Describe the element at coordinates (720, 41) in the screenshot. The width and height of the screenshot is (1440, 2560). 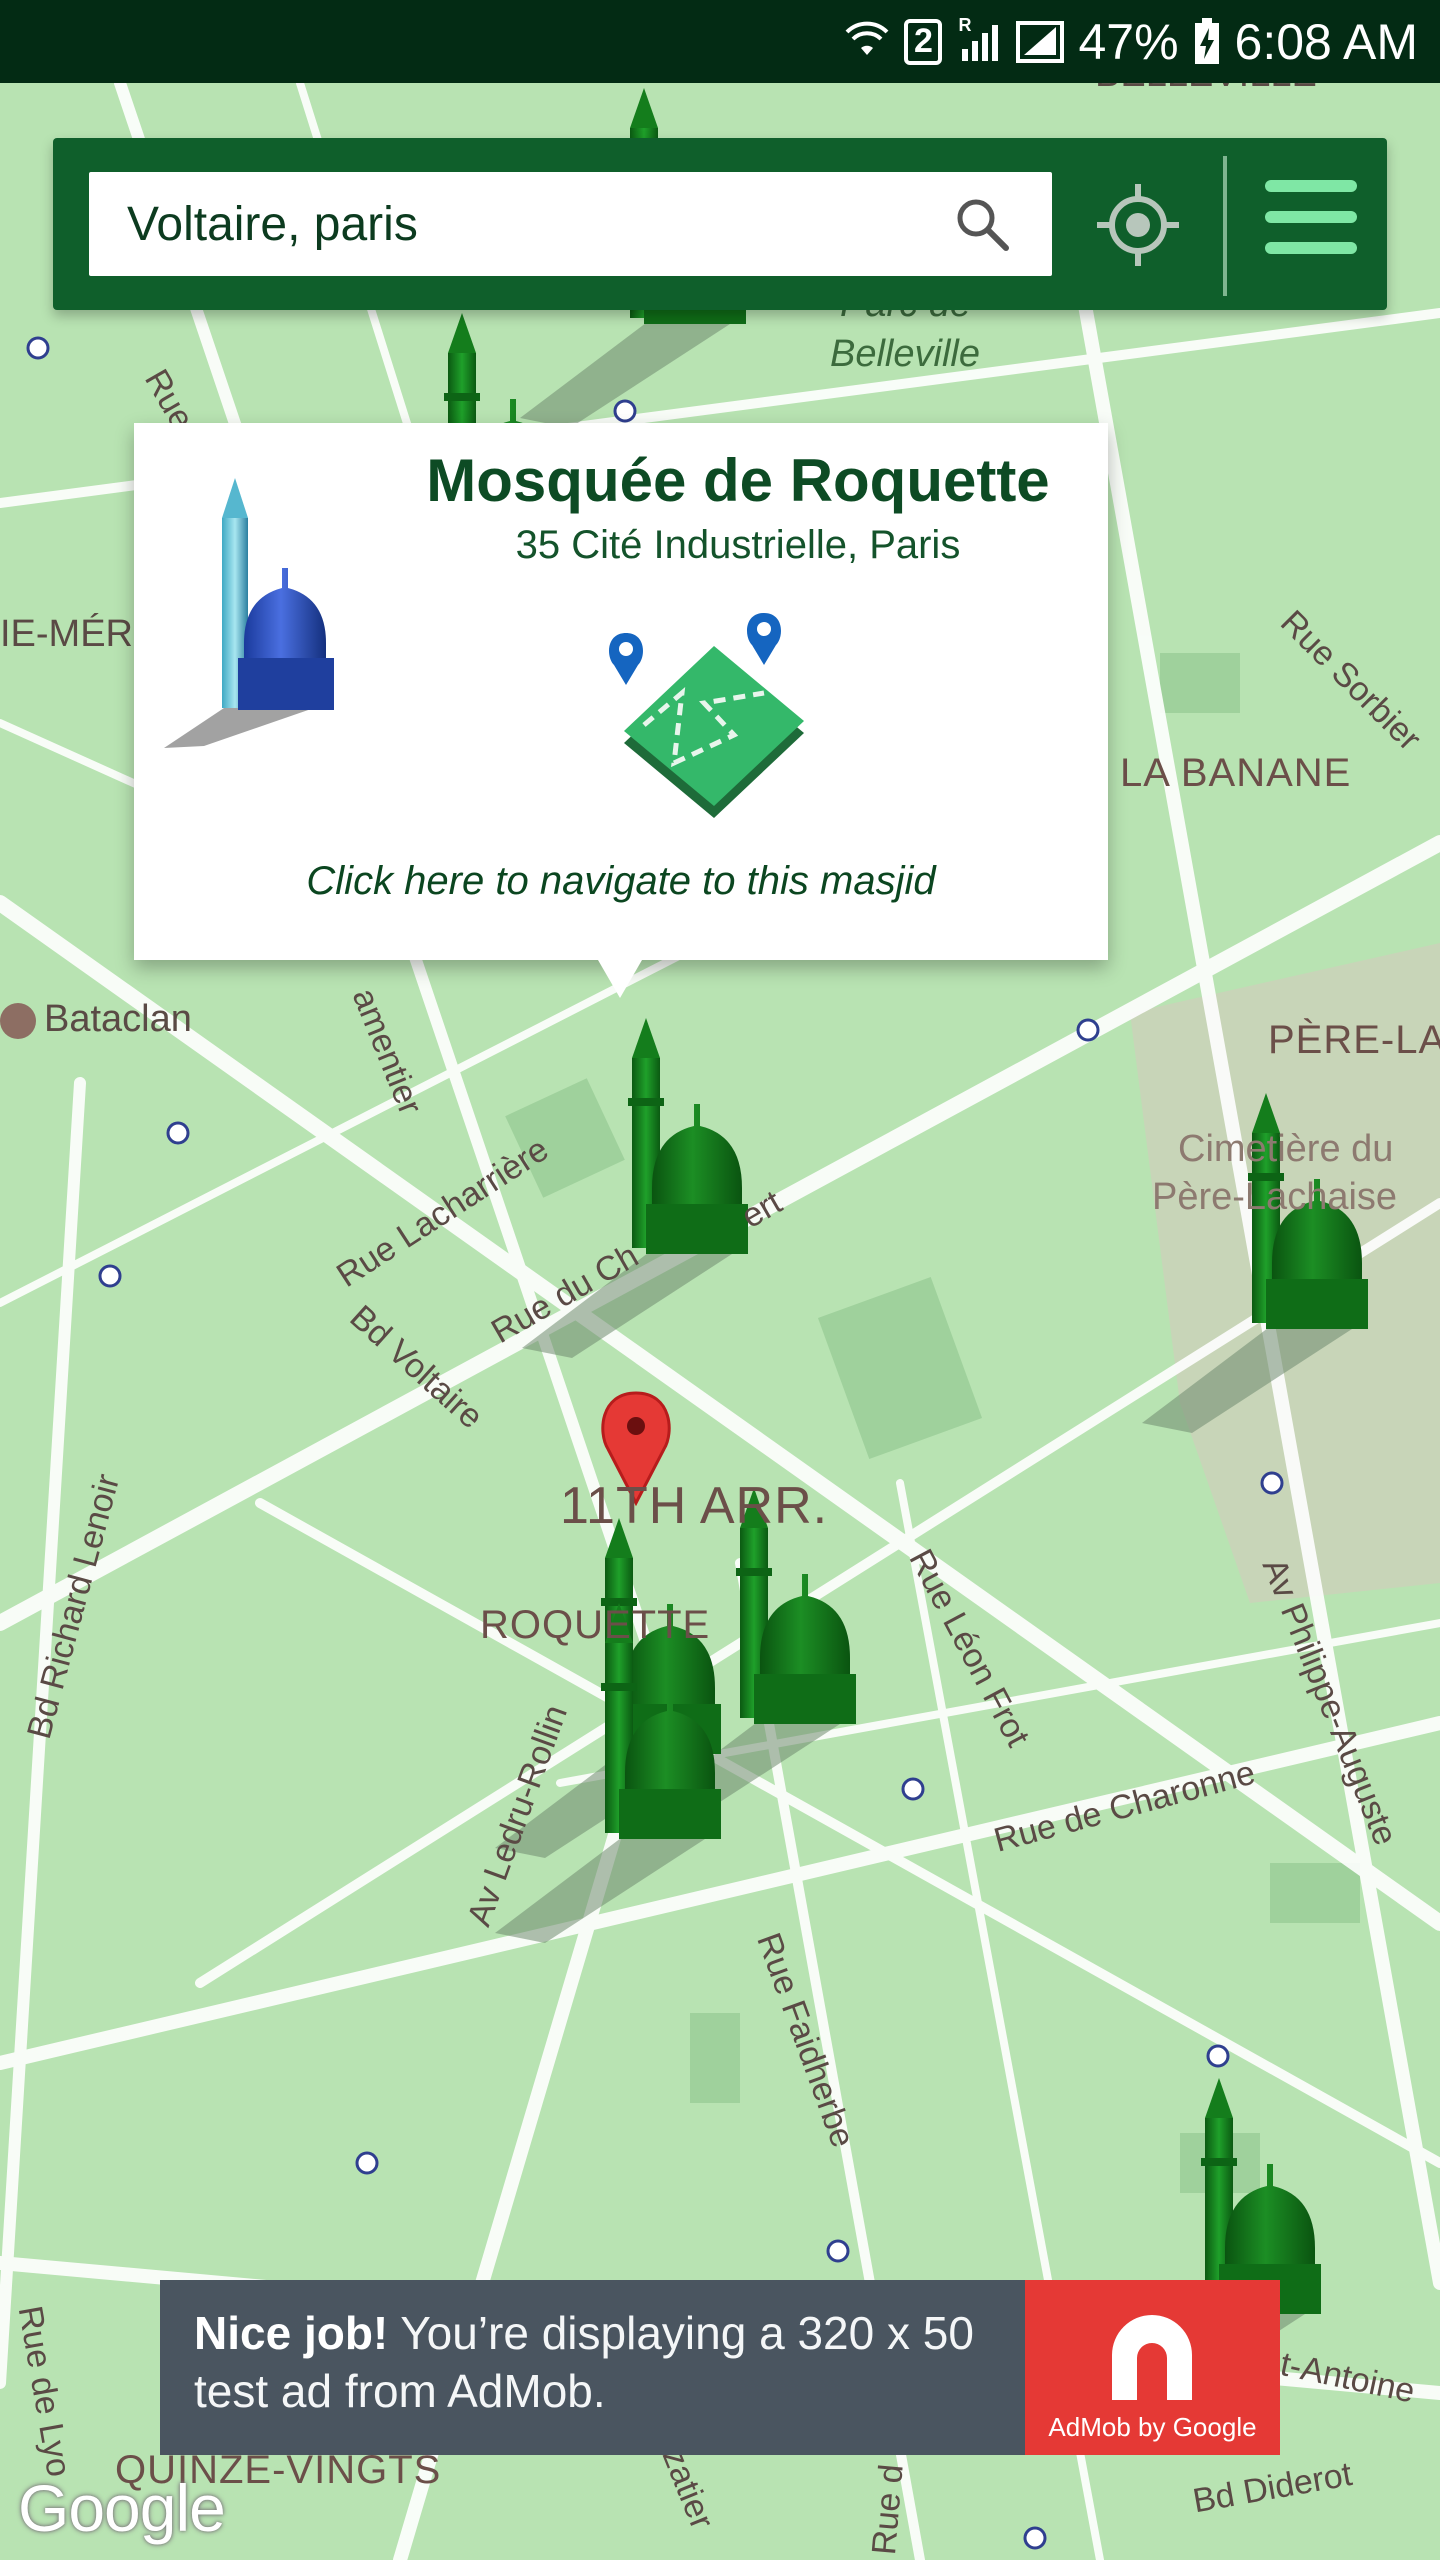
I see `status-bar: 2 R 47% 6:08 AM` at that location.